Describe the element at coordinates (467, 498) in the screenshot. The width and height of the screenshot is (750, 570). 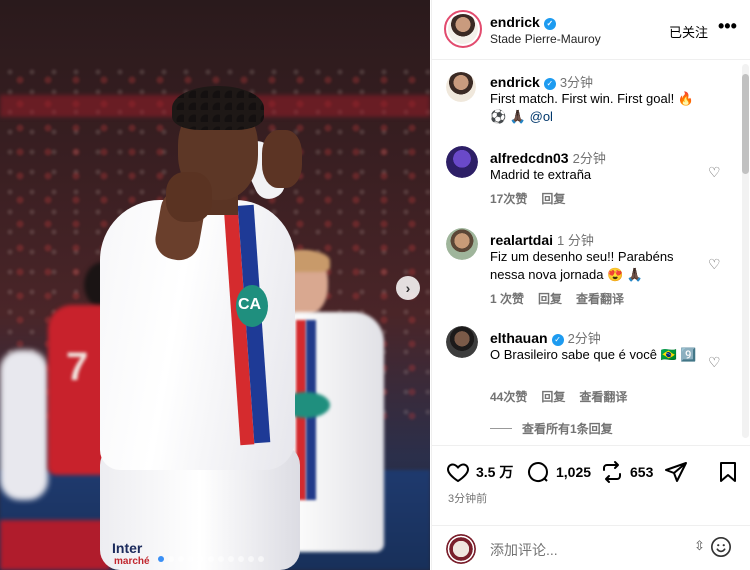
I see `posted-time: 3分钟前` at that location.